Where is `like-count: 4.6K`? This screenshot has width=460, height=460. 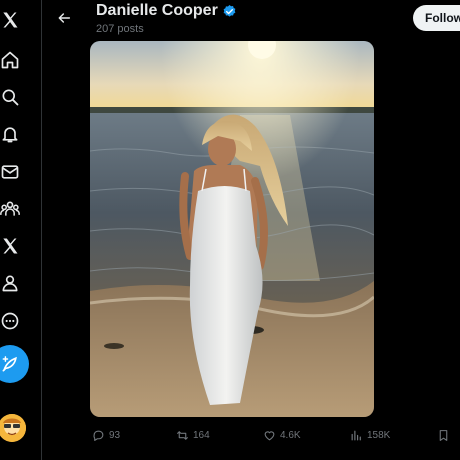
like-count: 4.6K is located at coordinates (290, 435).